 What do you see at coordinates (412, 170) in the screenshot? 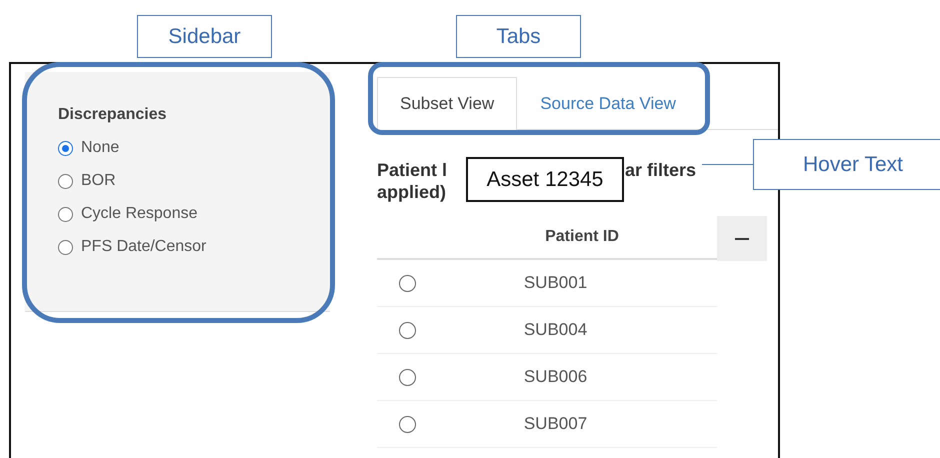
I see `heading-text: Patient l` at bounding box center [412, 170].